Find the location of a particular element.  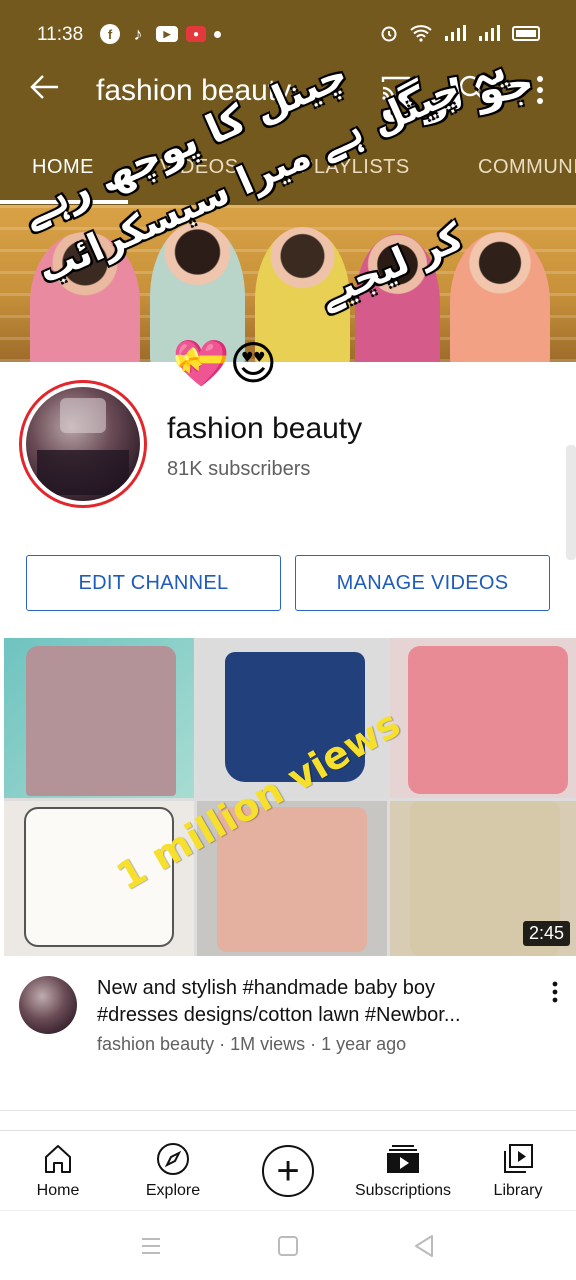

edit-channel-button: EDIT CHANNEL is located at coordinates (153, 583).